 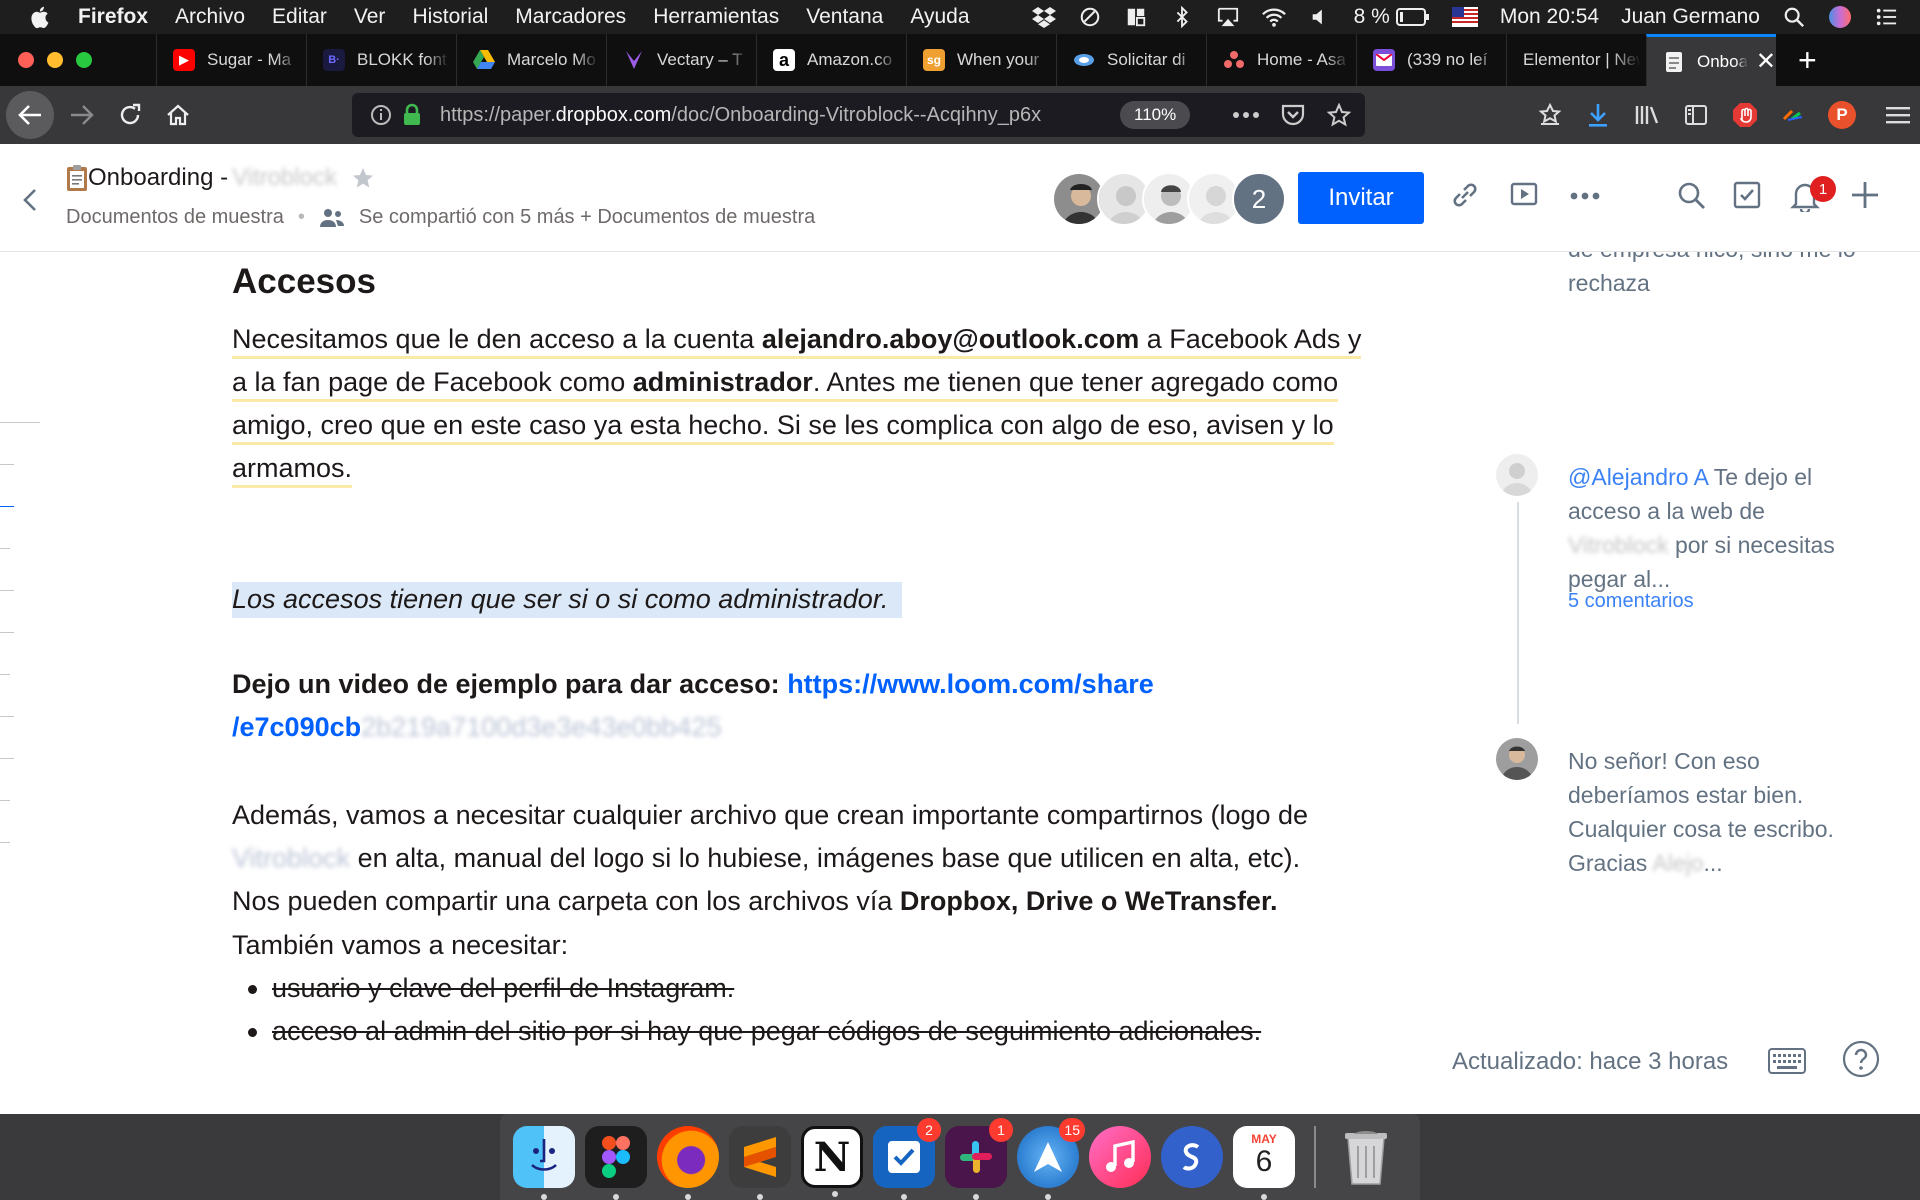 What do you see at coordinates (531, 60) in the screenshot?
I see `tab-google-drive: Marcelo Mo` at bounding box center [531, 60].